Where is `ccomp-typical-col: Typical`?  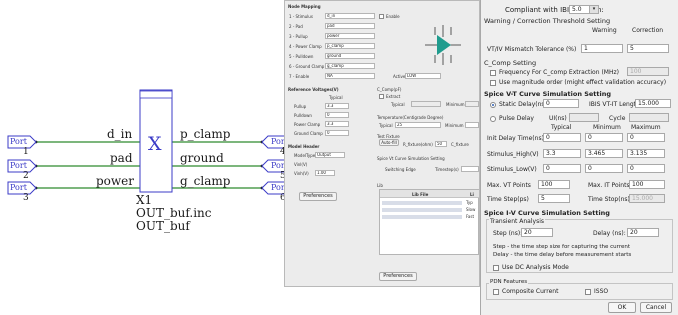 ccomp-typical-col: Typical is located at coordinates (398, 104).